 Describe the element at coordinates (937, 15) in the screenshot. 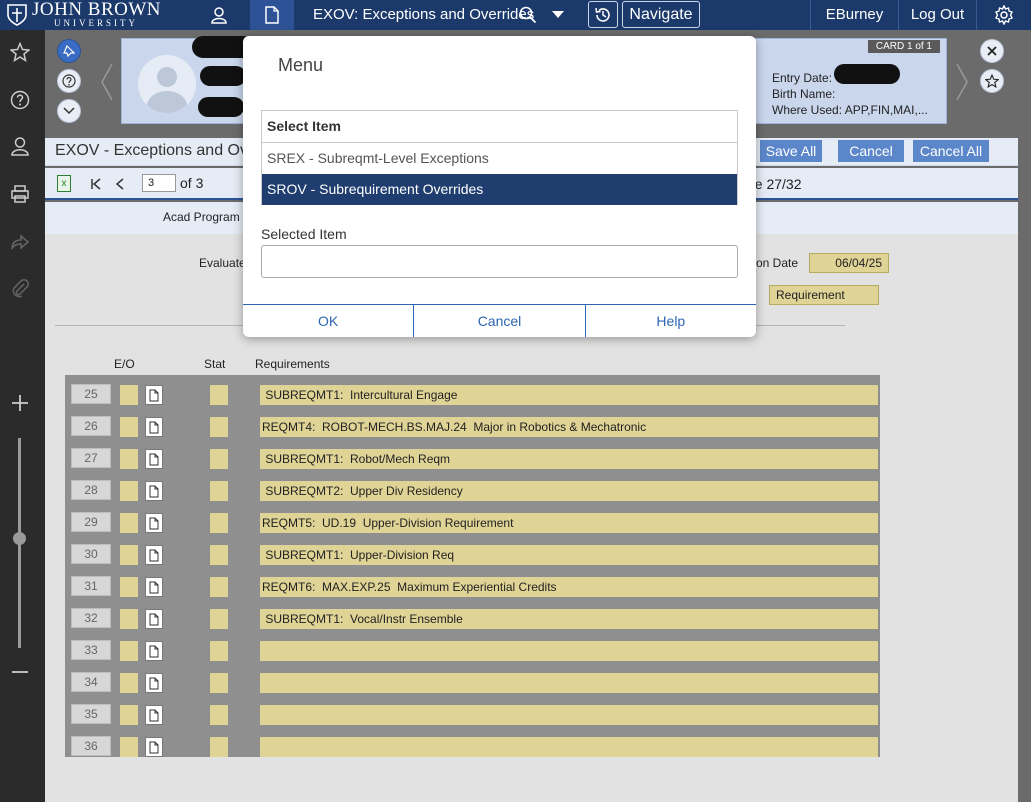

I see `logout-button: Log Out` at that location.